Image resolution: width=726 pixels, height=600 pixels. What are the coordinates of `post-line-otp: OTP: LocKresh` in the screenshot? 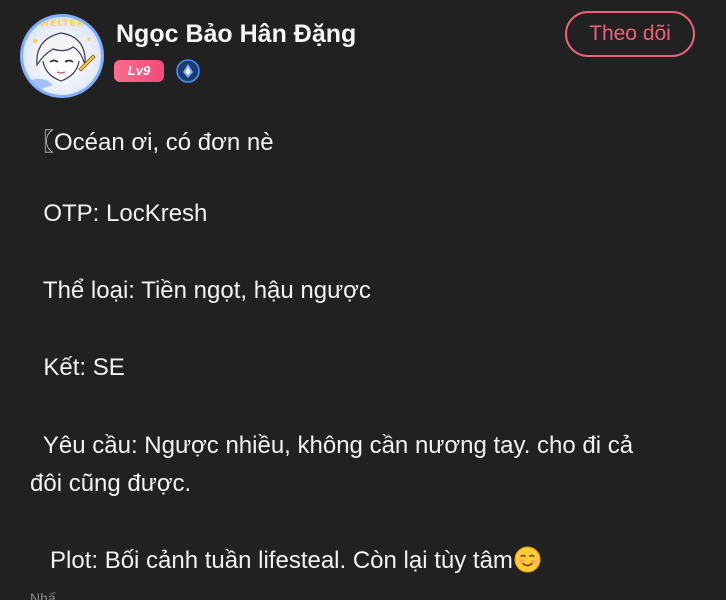 It's located at (119, 213).